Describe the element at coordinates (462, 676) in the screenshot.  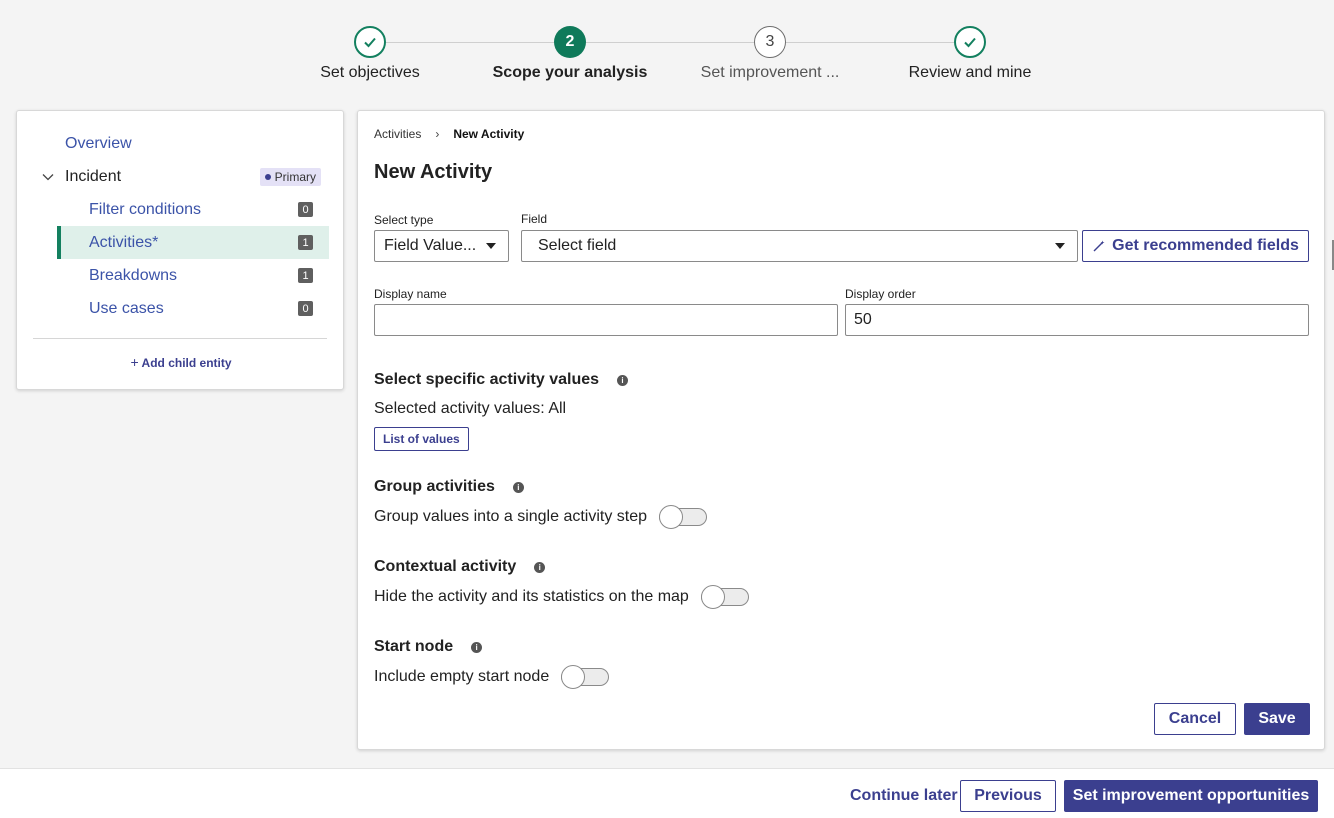
I see `toggle-label: Include empty start node` at that location.